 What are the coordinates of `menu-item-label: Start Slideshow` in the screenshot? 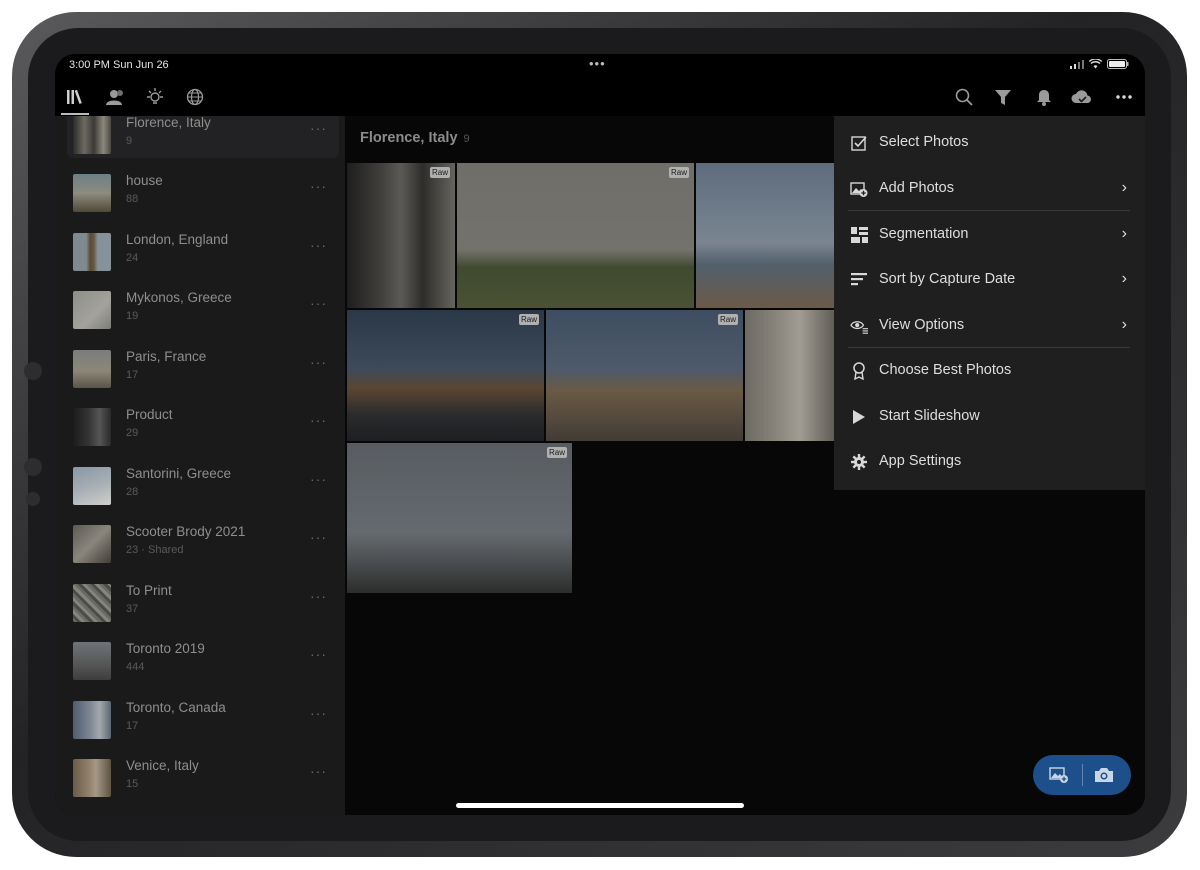 It's located at (929, 416).